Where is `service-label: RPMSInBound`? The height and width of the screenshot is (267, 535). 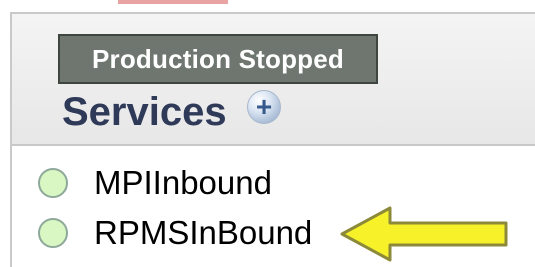 service-label: RPMSInBound is located at coordinates (203, 233).